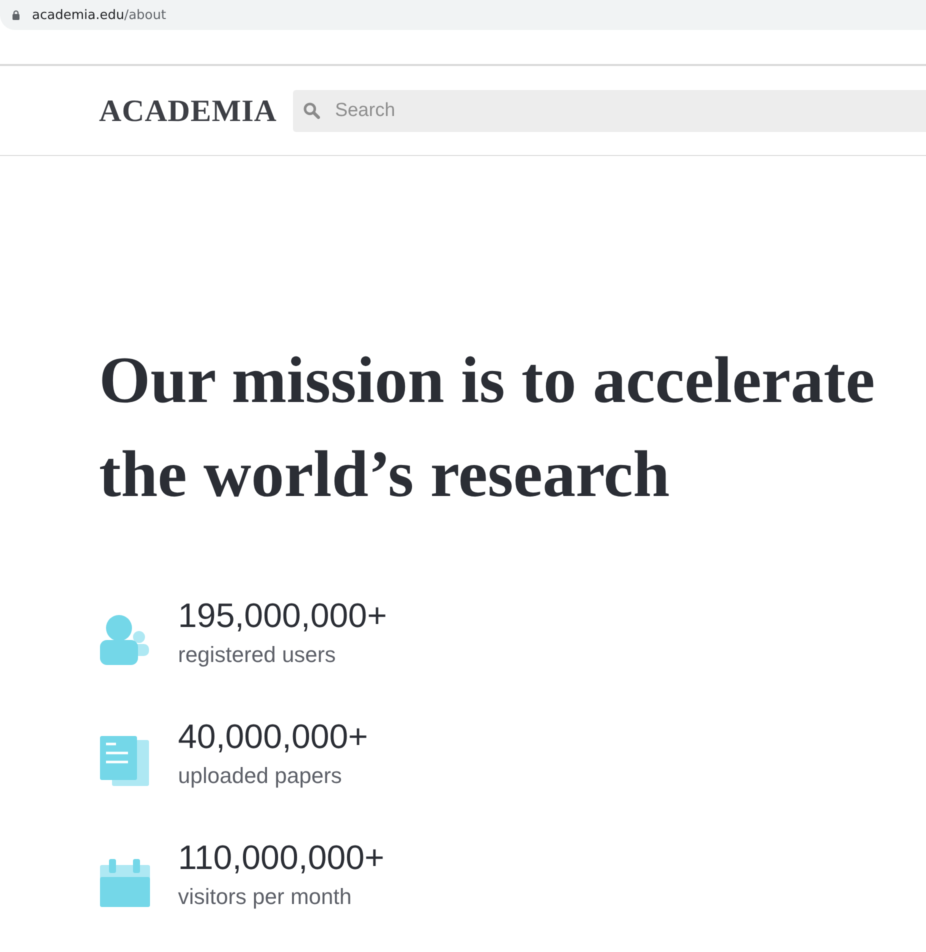  What do you see at coordinates (257, 655) in the screenshot?
I see `stat-label: registered users` at bounding box center [257, 655].